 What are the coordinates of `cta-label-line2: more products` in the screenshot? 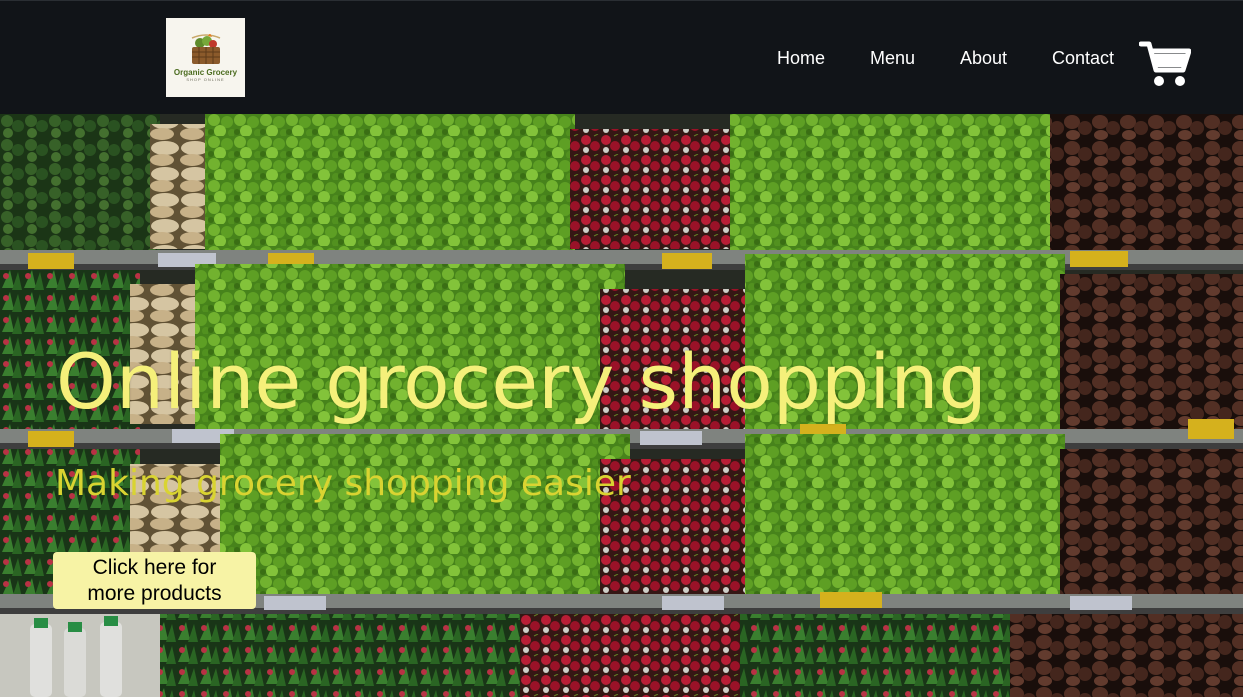 It's located at (154, 593).